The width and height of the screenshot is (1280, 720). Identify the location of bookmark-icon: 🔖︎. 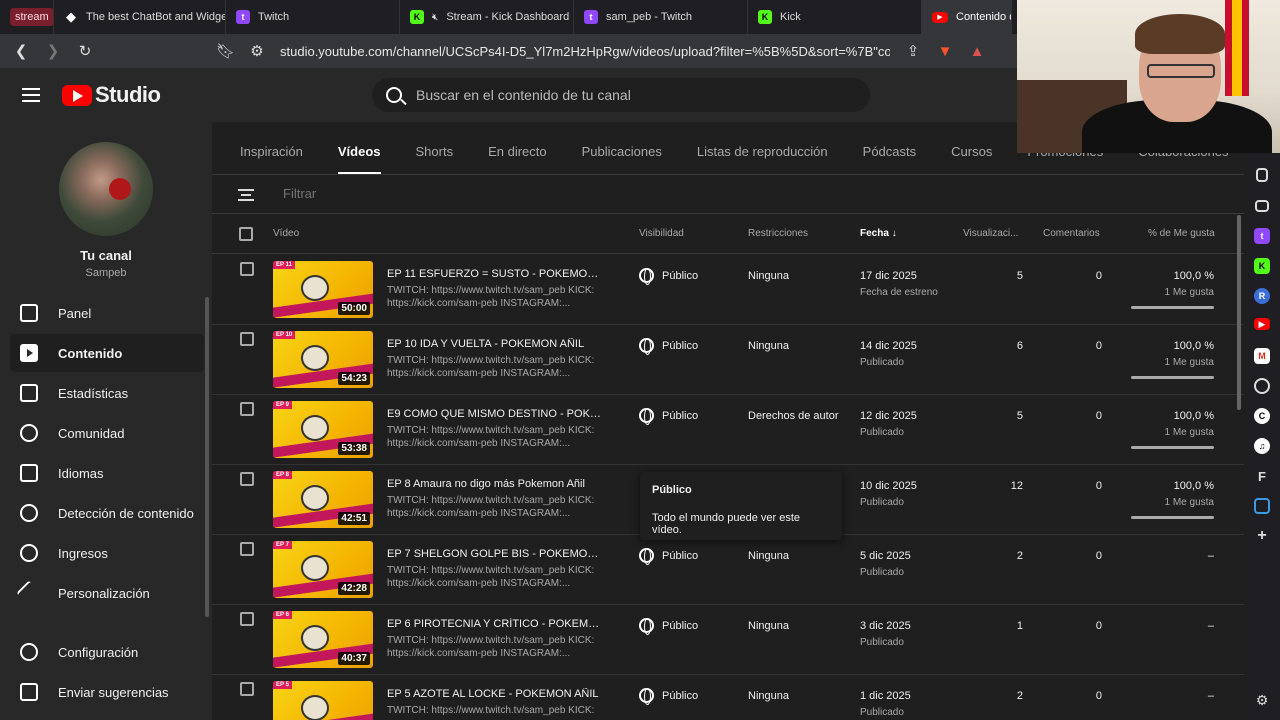
(225, 51).